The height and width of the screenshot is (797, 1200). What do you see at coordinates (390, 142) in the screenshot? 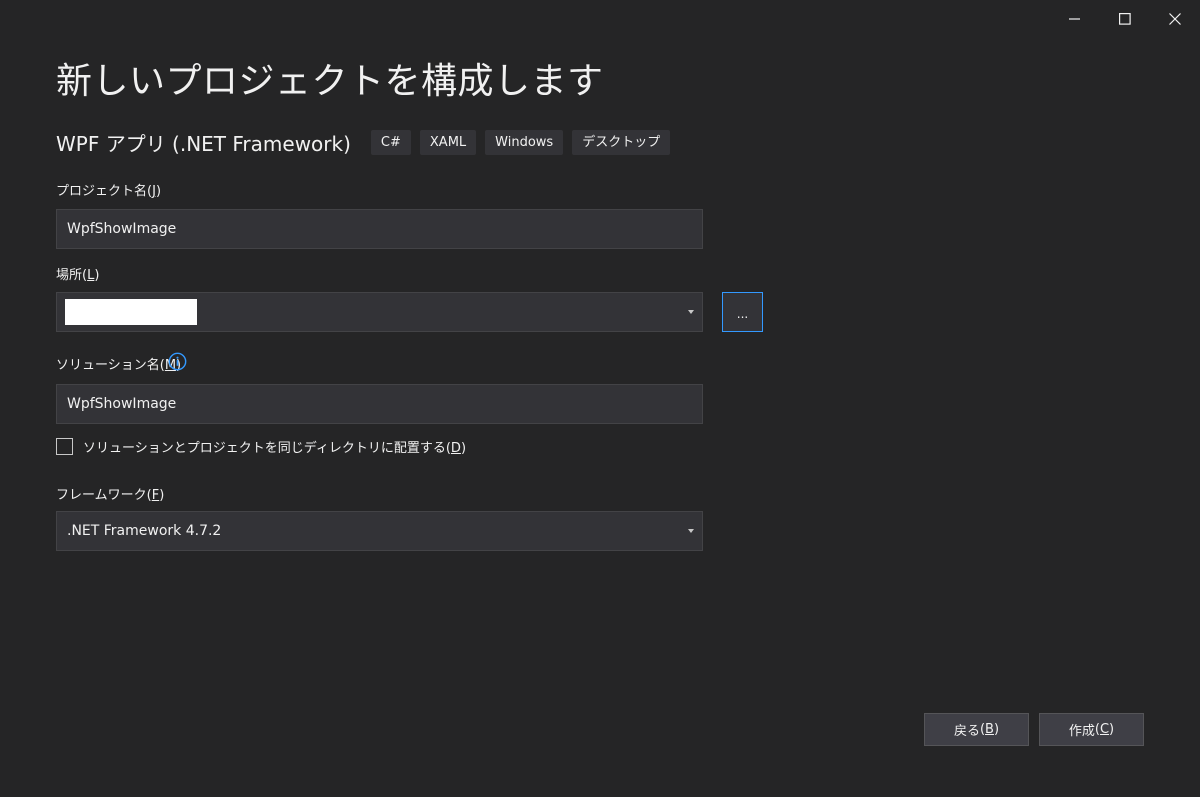
I see `language-tag: C#` at bounding box center [390, 142].